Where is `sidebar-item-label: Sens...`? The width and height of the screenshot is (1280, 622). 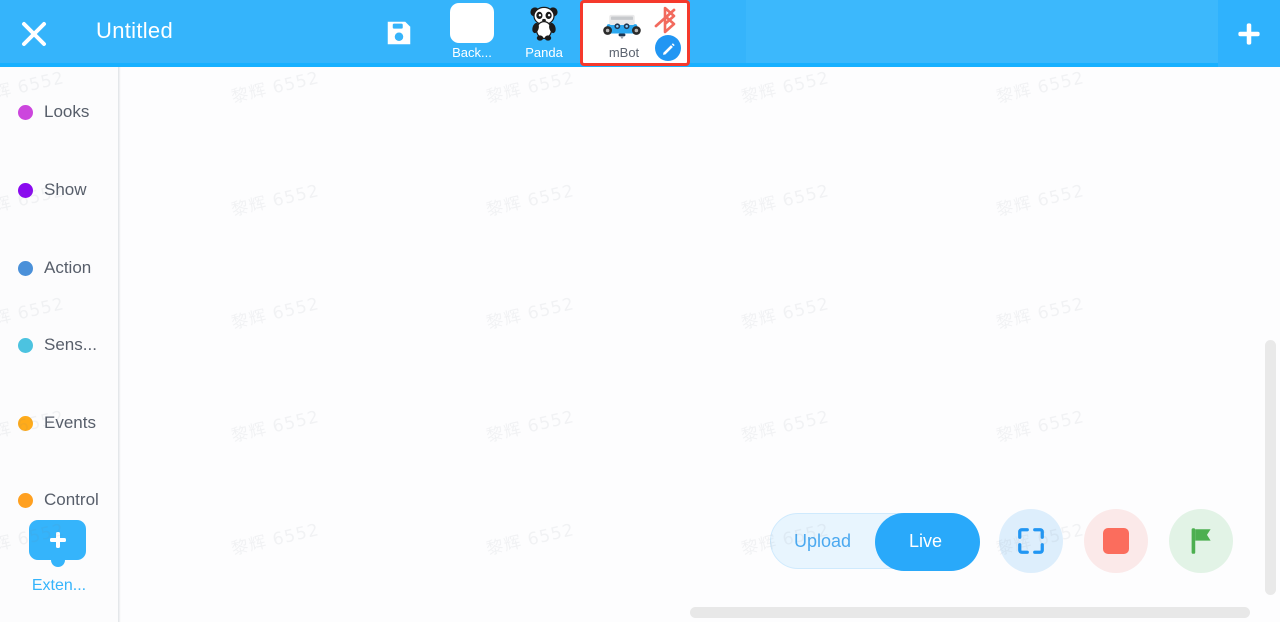
sidebar-item-label: Sens... is located at coordinates (70, 344).